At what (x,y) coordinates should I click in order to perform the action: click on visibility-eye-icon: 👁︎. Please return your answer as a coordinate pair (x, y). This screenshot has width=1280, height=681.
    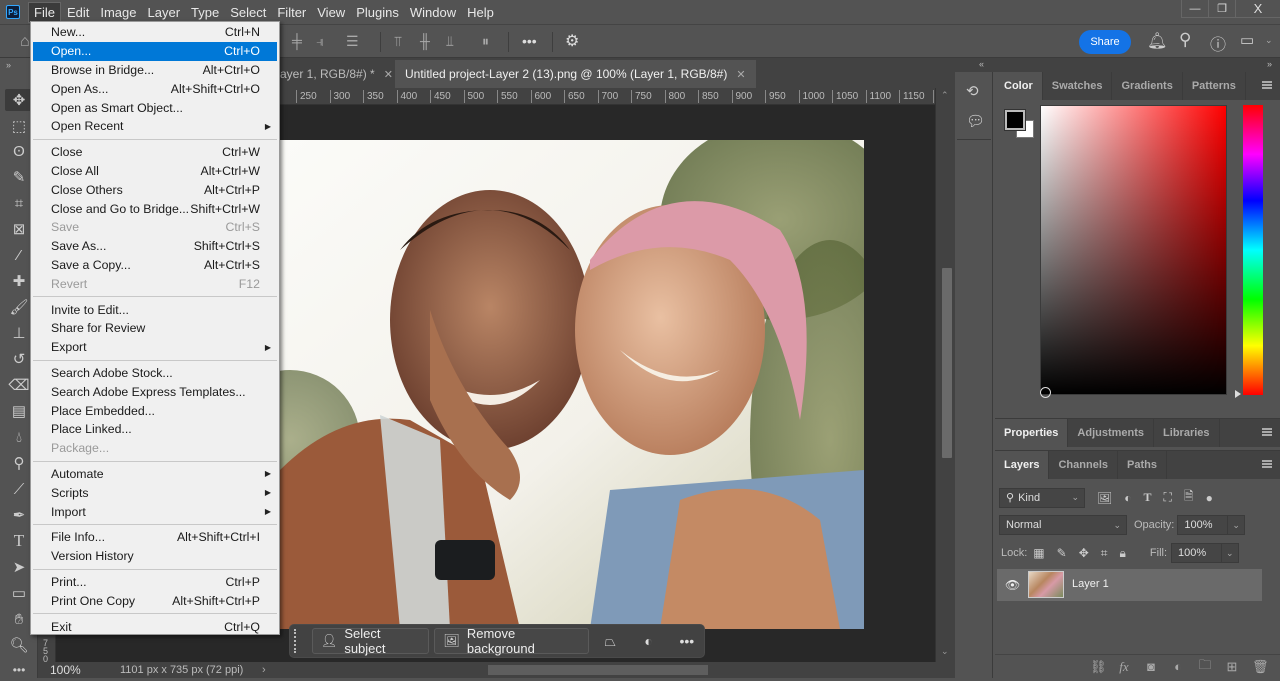
    Looking at the image, I should click on (1012, 585).